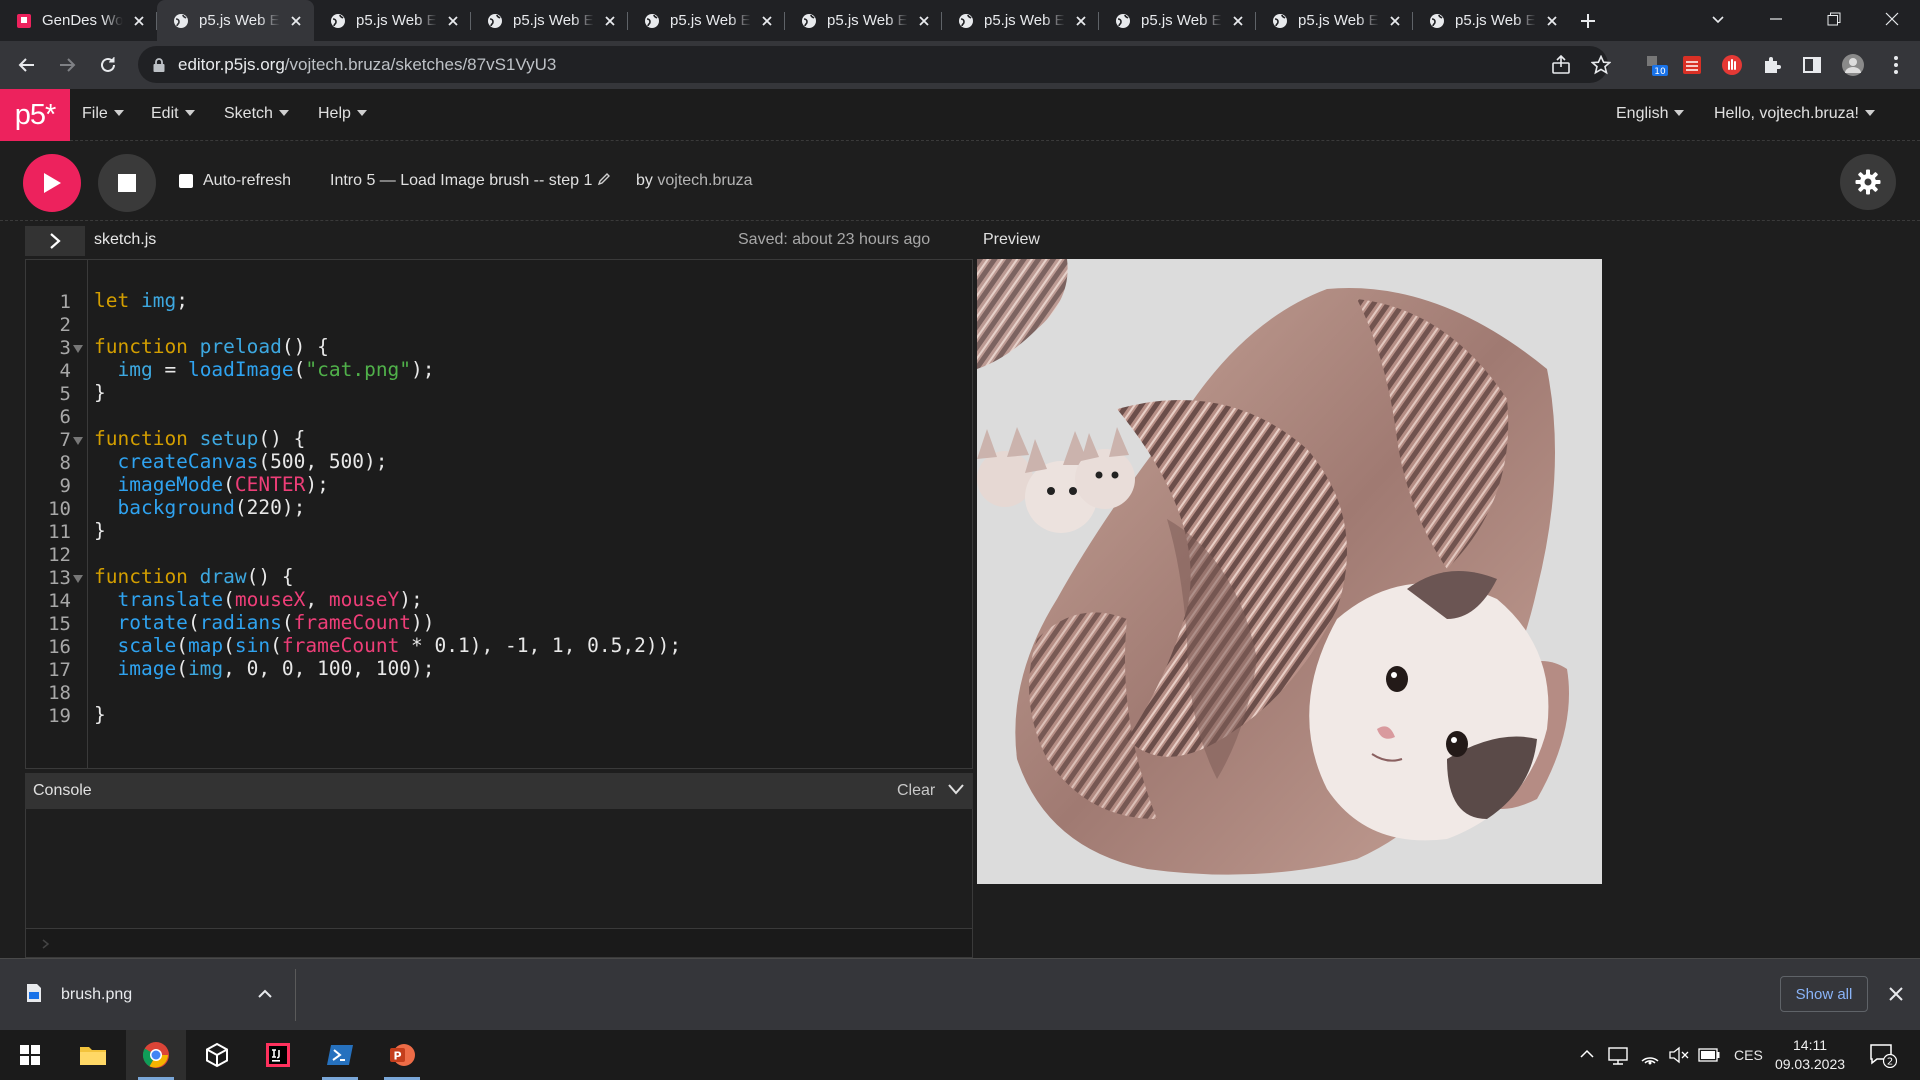 Image resolution: width=1920 pixels, height=1080 pixels. I want to click on wifi-icon, so click(1650, 1055).